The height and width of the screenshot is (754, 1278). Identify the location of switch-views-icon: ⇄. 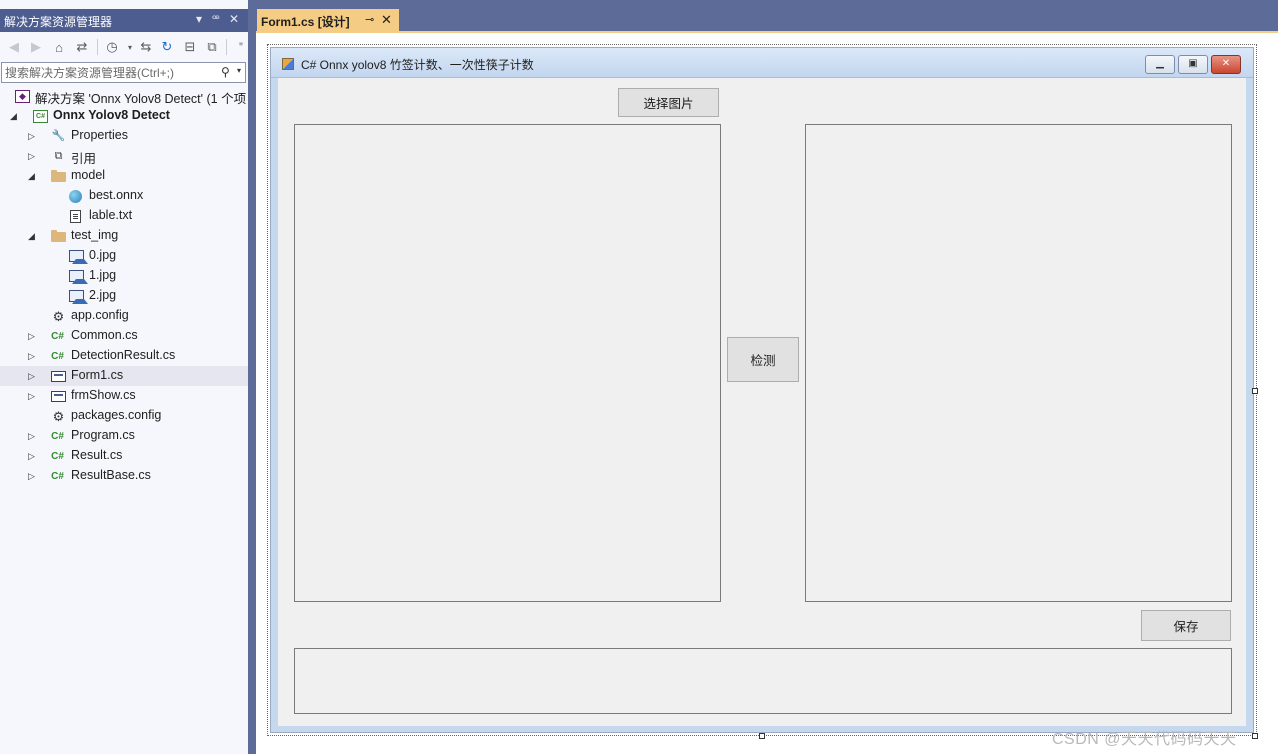
(82, 47).